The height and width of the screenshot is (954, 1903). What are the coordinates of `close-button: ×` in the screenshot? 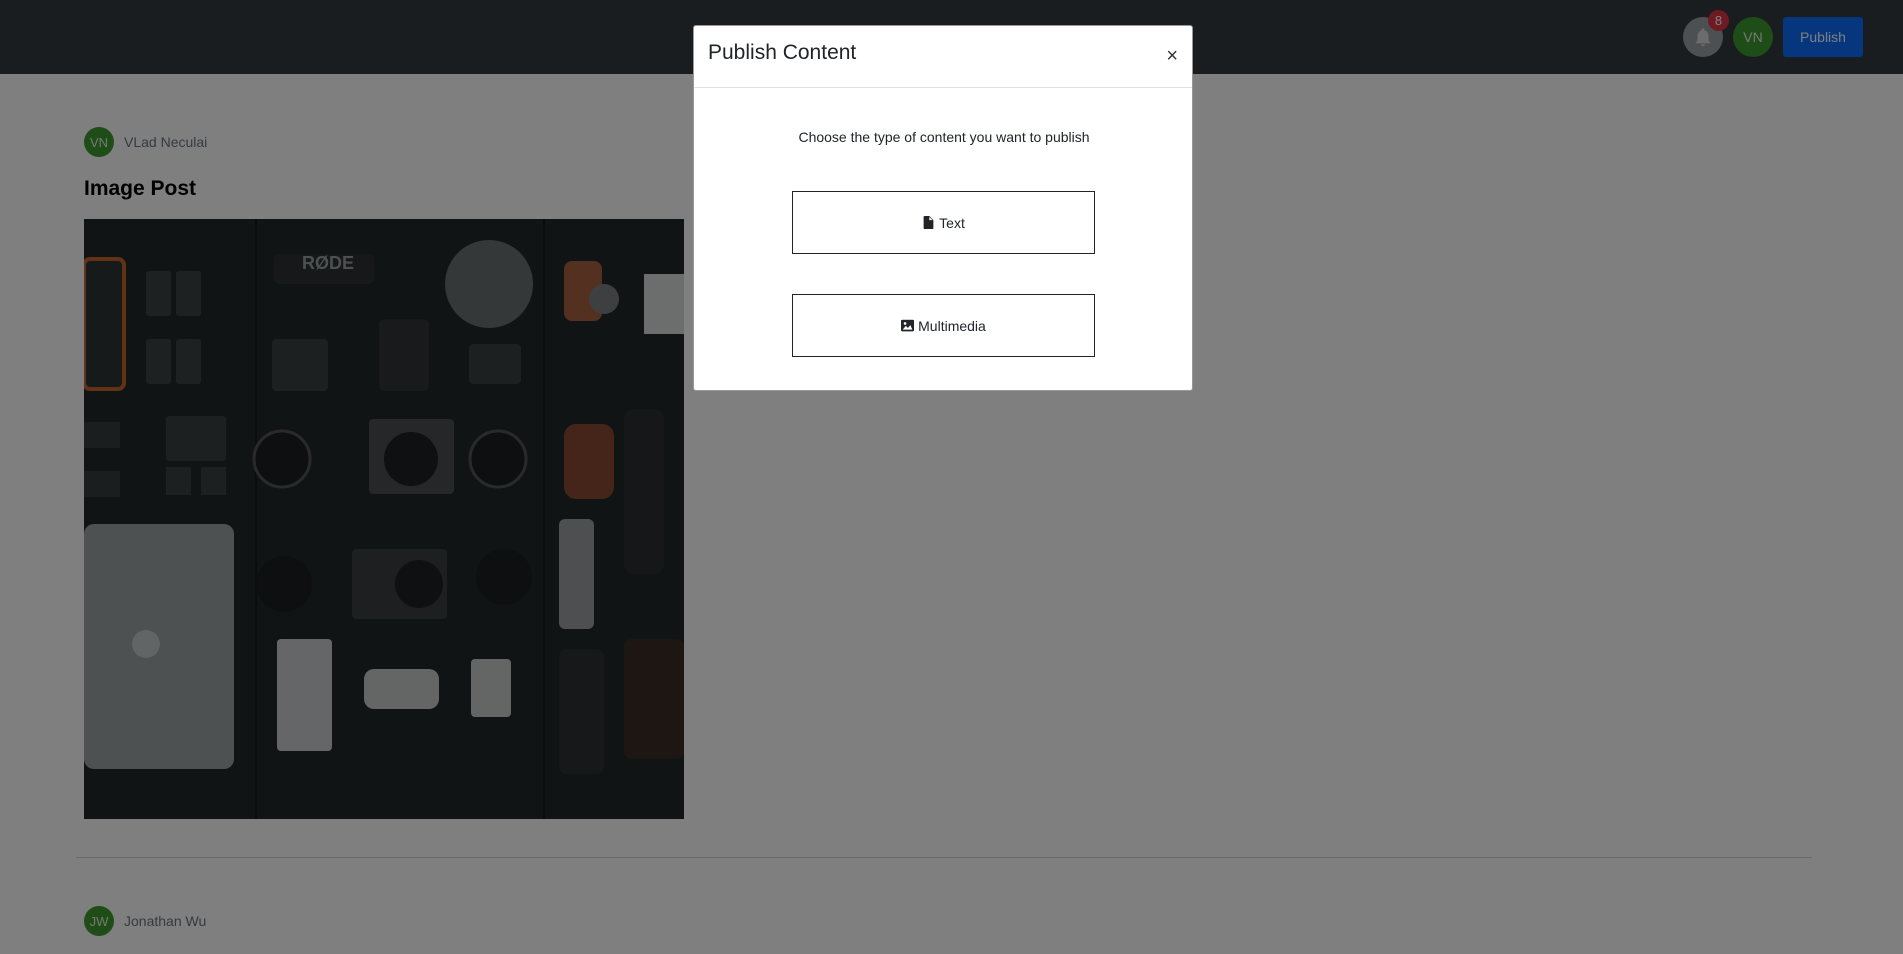 It's located at (1172, 56).